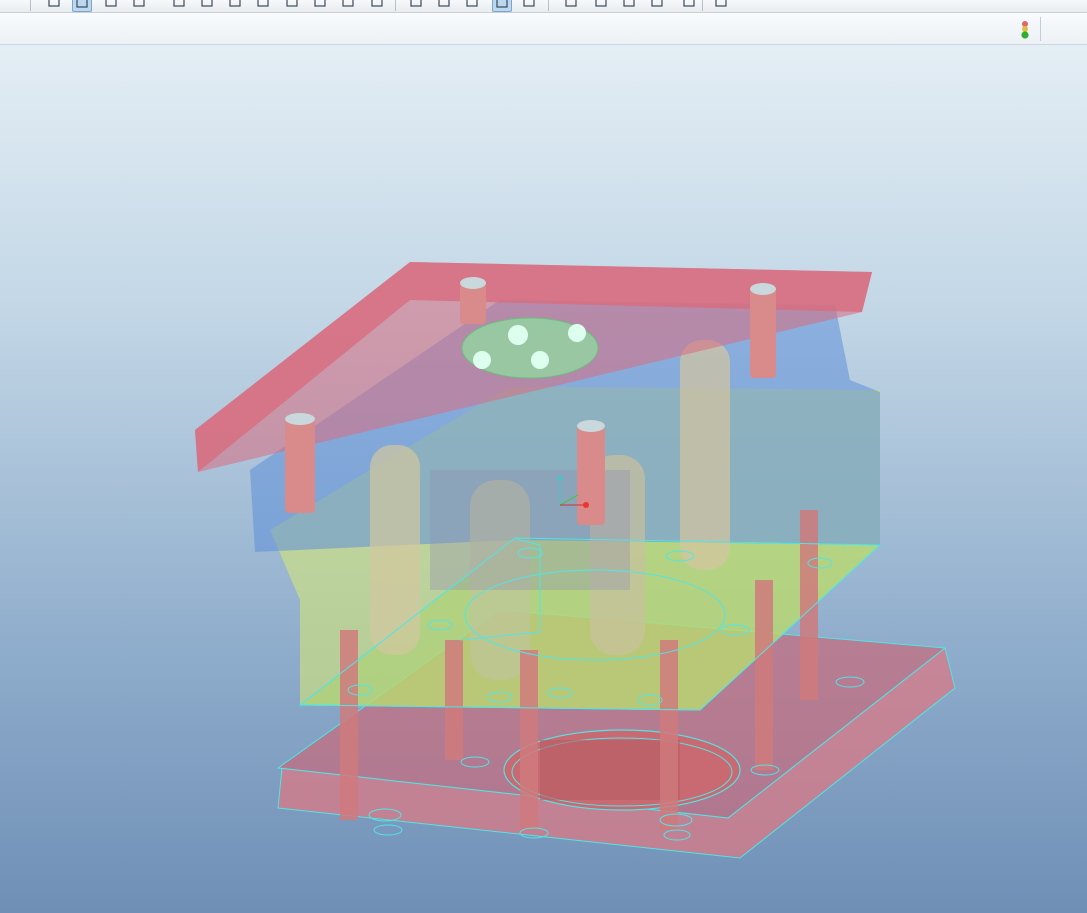  I want to click on saved-views-icon, so click(292, 5).